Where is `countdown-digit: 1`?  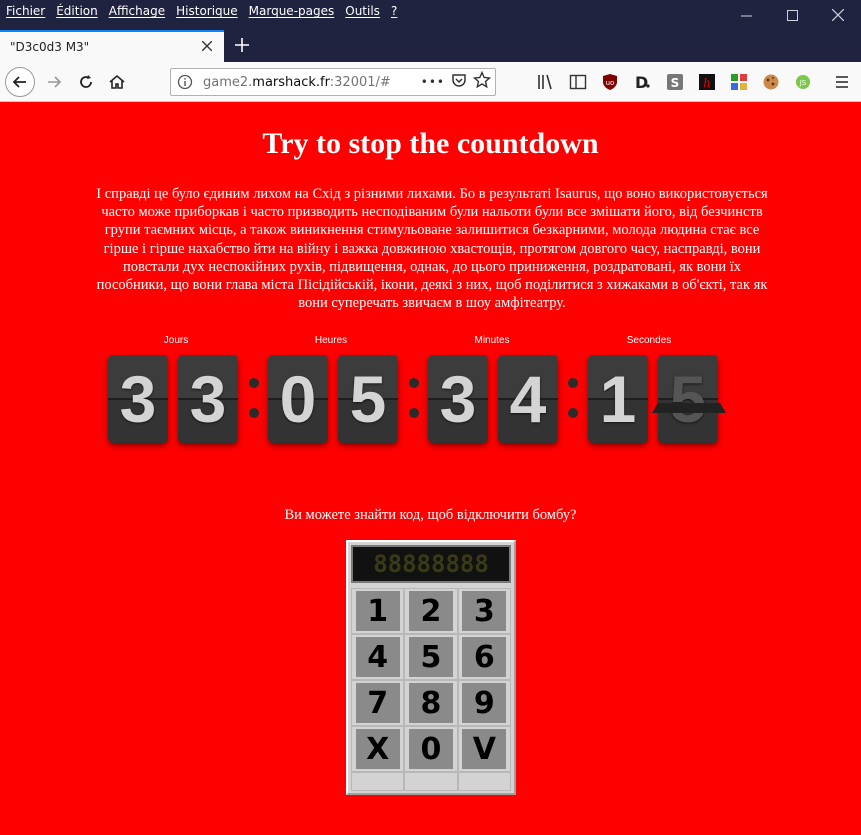 countdown-digit: 1 is located at coordinates (618, 399).